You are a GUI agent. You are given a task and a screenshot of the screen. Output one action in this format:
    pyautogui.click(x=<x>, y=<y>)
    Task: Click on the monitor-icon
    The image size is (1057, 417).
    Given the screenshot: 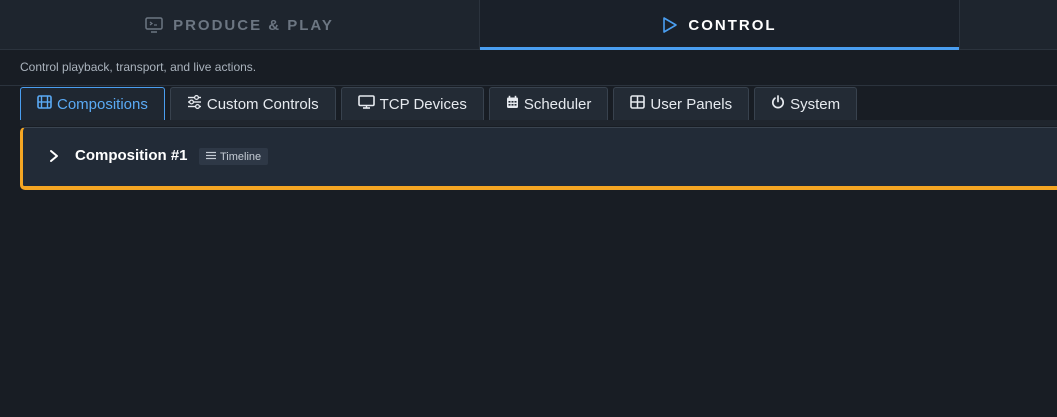 What is the action you would take?
    pyautogui.click(x=366, y=104)
    